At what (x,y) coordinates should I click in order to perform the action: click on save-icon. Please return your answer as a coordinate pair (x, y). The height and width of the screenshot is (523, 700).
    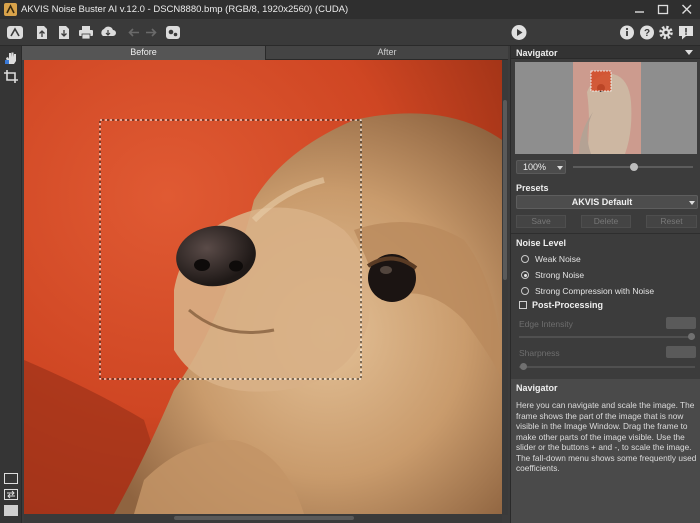
    Looking at the image, I should click on (64, 32).